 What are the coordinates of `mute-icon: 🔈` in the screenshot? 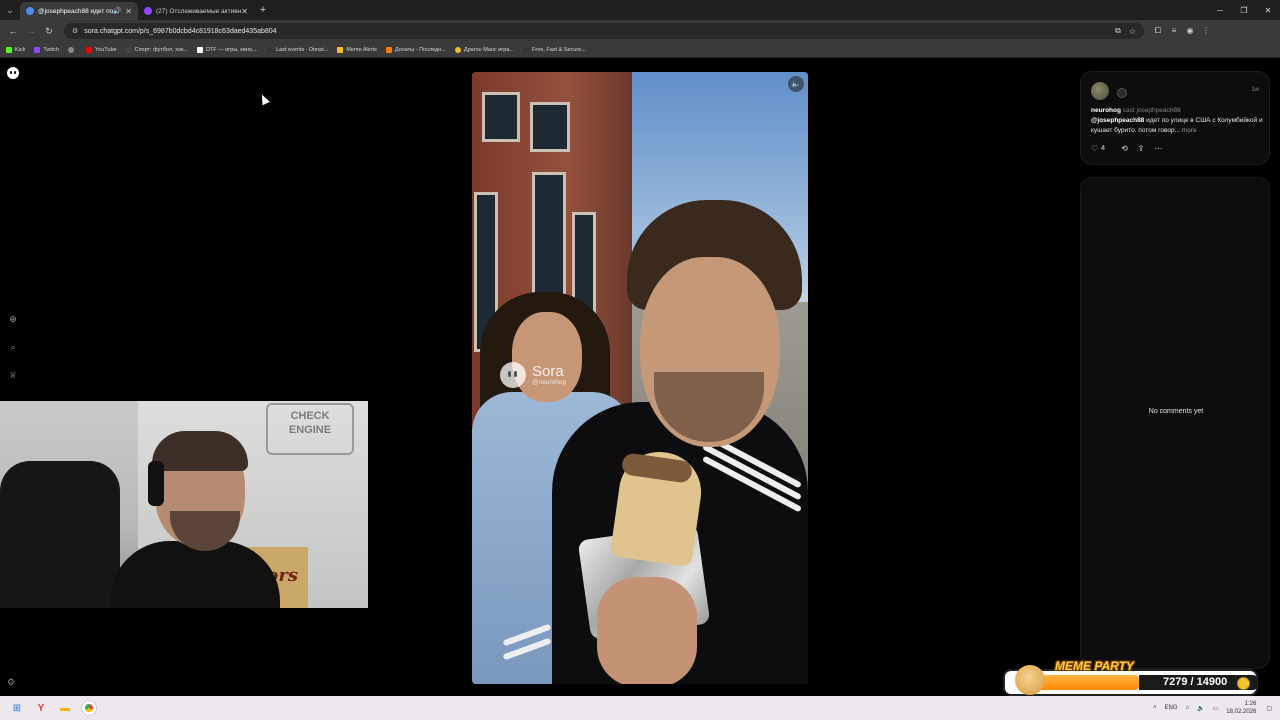 It's located at (796, 84).